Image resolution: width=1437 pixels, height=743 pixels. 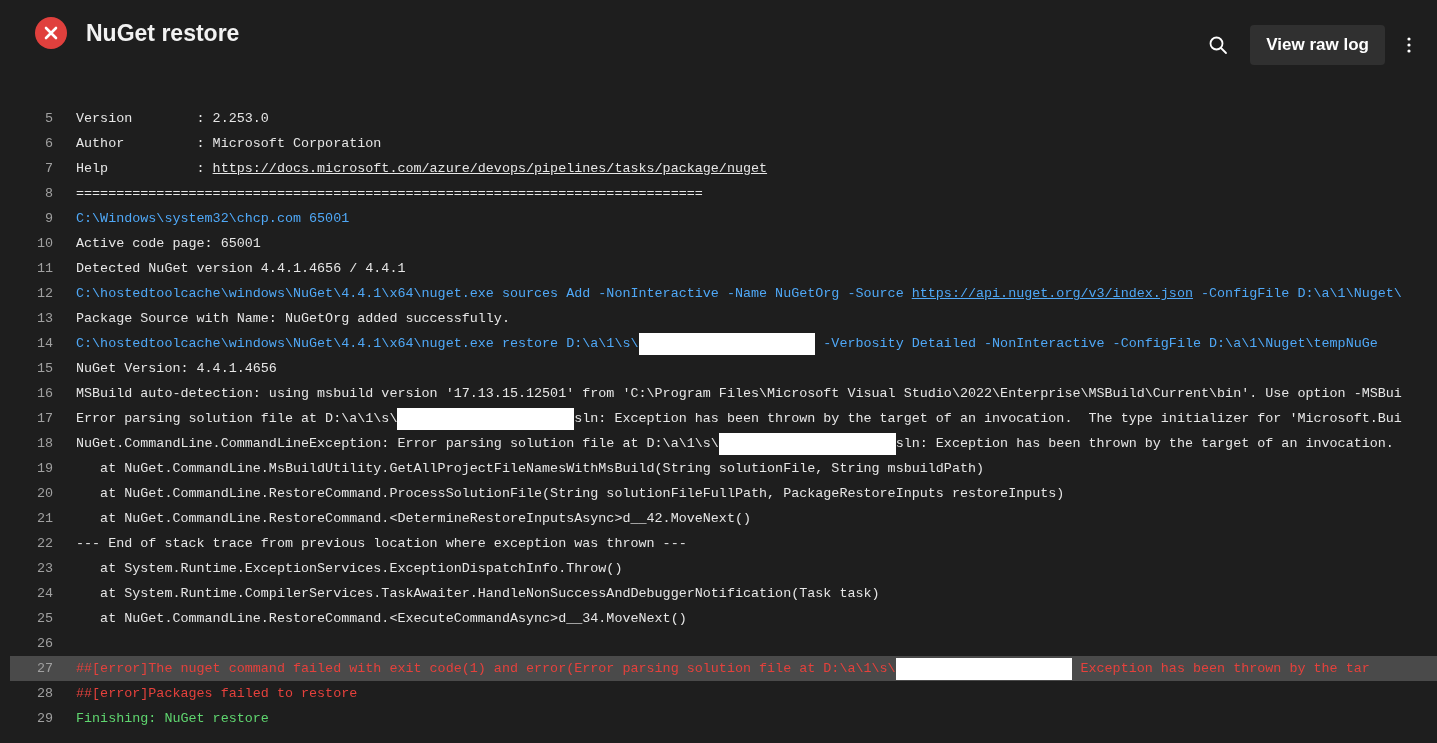 I want to click on log-text: at NuGet.CommandLine.MsBuildUtility.GetAllProjectFileNamesWithMsBuild(String solutionFile, String msbuildPath), so click(x=542, y=468).